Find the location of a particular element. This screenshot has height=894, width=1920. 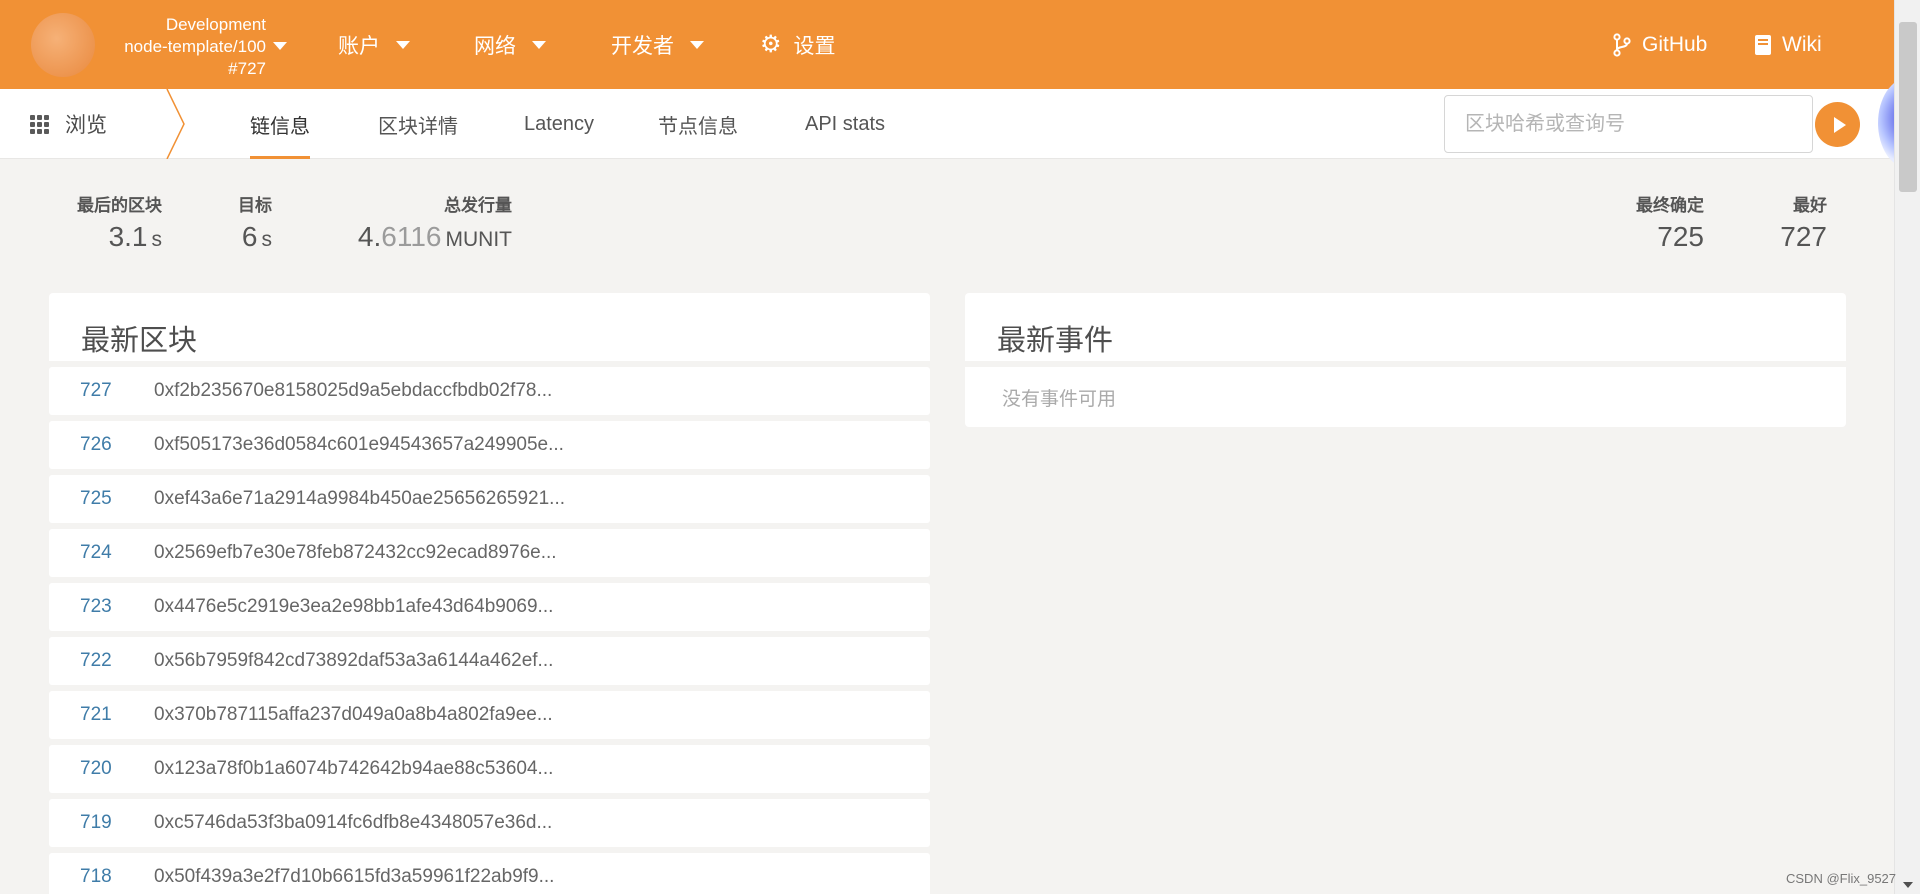

stat-total-issuance: 总发行量 4.6116 MUNIT is located at coordinates (421, 226).